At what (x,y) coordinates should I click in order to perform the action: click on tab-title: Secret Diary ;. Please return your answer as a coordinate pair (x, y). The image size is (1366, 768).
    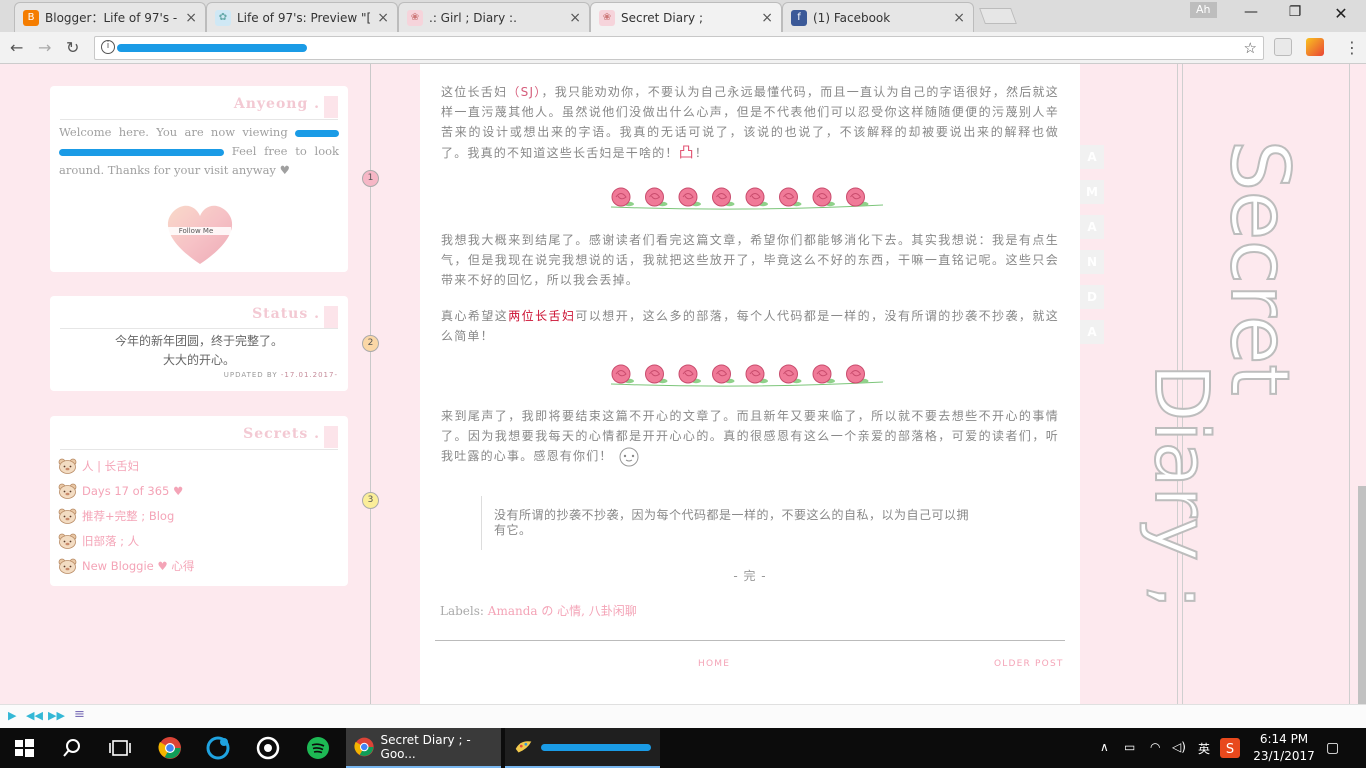
    Looking at the image, I should click on (662, 17).